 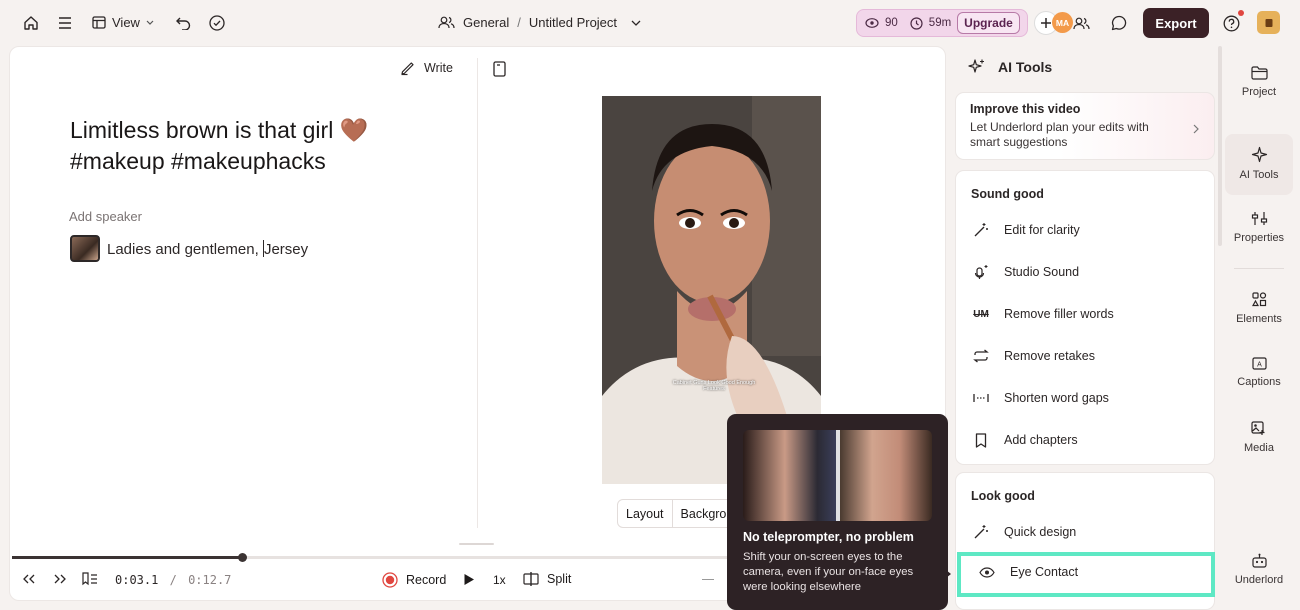 What do you see at coordinates (242, 557) in the screenshot?
I see `playhead-handle` at bounding box center [242, 557].